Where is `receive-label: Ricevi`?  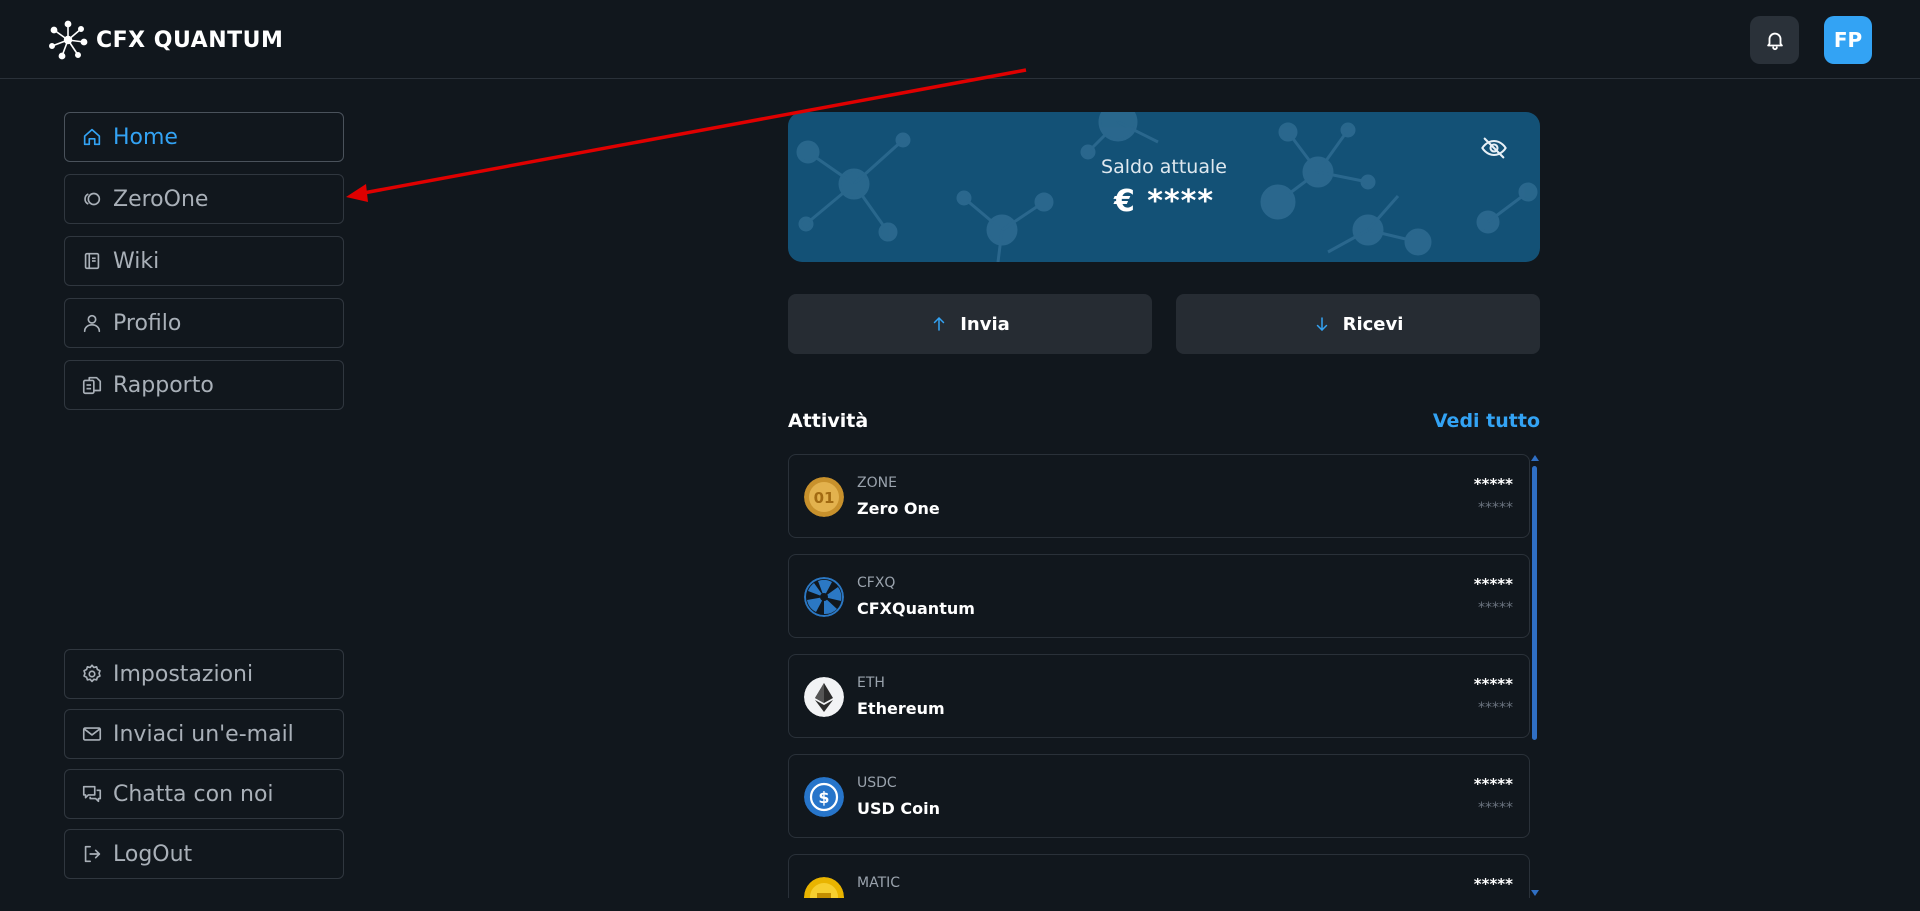
receive-label: Ricevi is located at coordinates (1373, 324).